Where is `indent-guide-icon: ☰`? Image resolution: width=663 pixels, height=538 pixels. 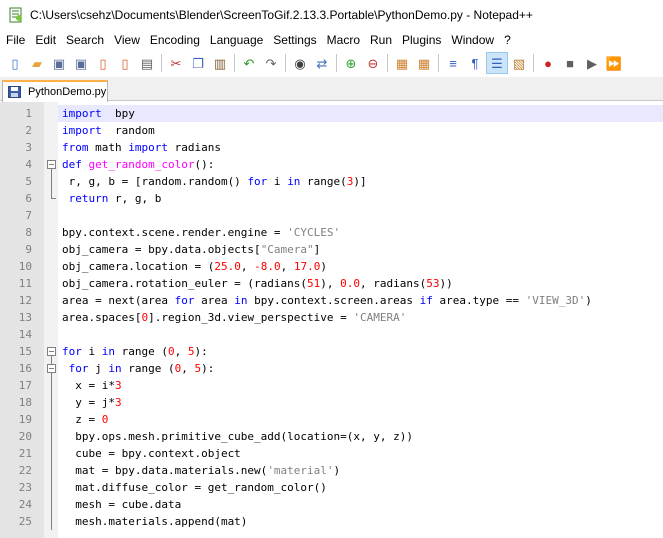
indent-guide-icon: ☰ is located at coordinates (497, 63).